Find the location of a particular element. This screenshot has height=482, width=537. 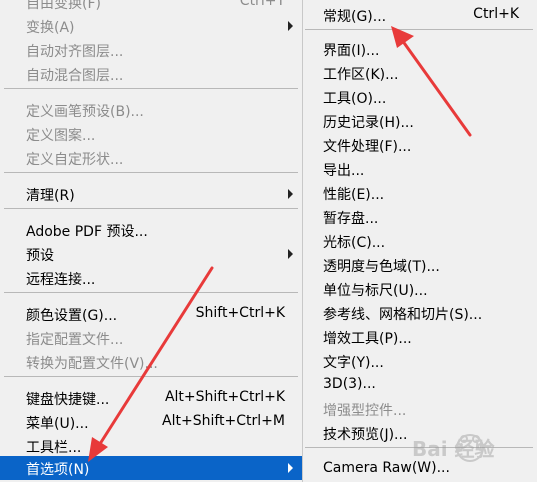

edit-menu-item-2: 变换(A) is located at coordinates (151, 26).